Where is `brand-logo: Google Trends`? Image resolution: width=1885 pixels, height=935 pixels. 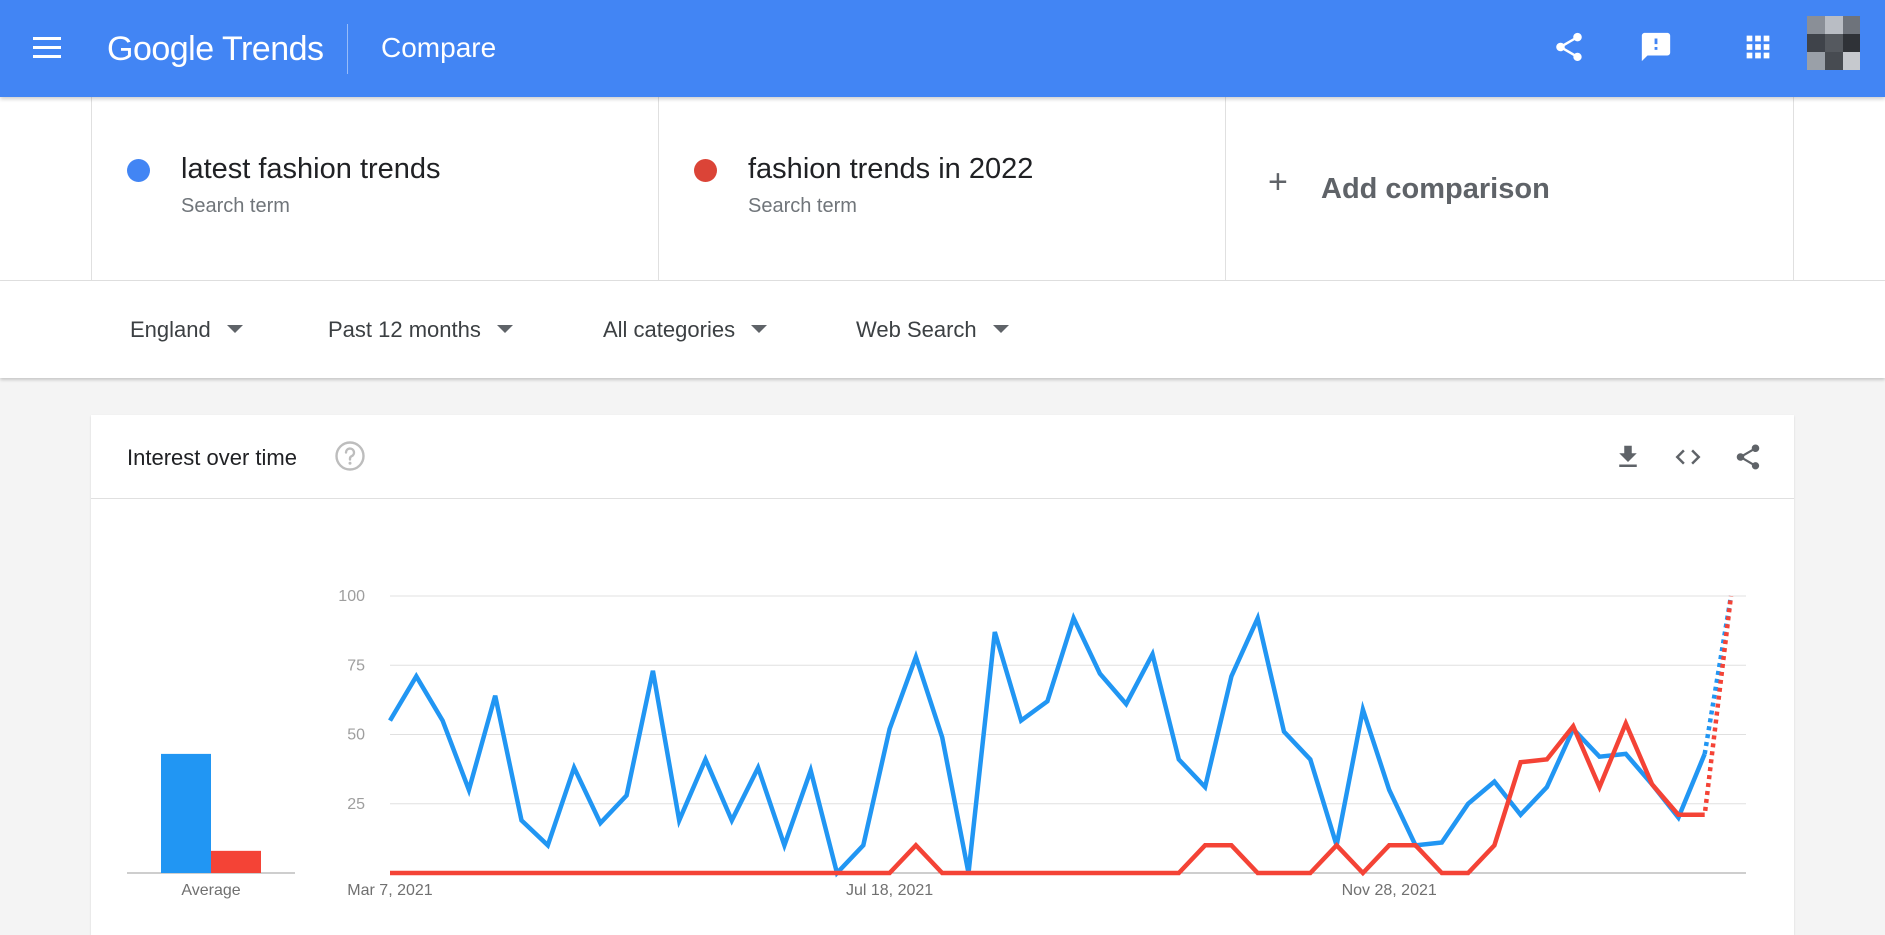 brand-logo: Google Trends is located at coordinates (215, 49).